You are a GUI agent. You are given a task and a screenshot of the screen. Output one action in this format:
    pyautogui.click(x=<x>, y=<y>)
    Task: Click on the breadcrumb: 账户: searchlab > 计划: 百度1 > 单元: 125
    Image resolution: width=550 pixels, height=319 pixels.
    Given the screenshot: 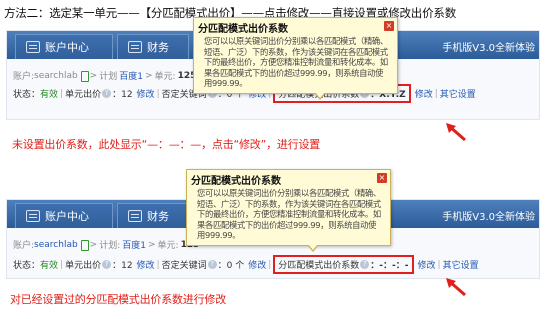 What is the action you would take?
    pyautogui.click(x=106, y=244)
    